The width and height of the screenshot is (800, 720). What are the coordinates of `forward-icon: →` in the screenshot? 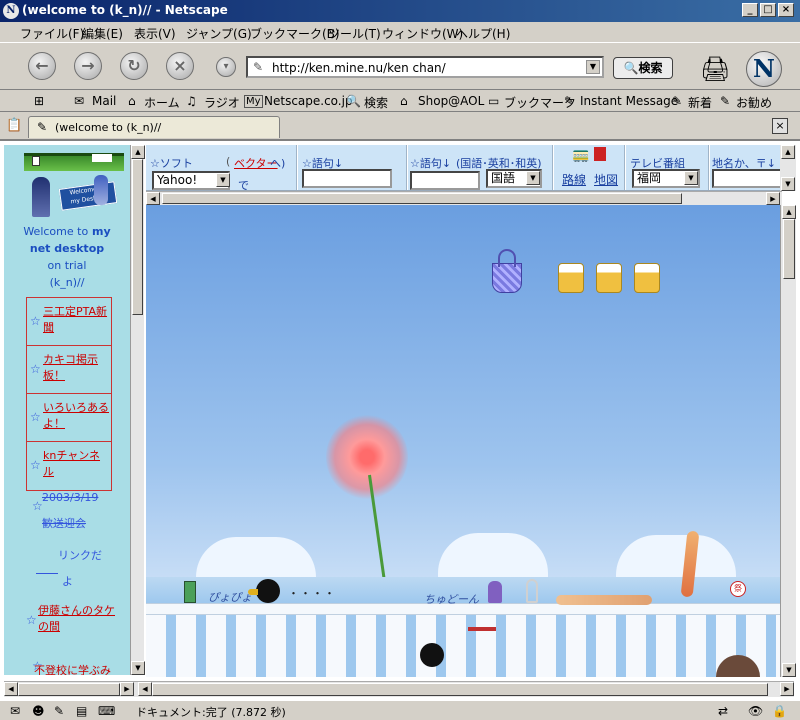 It's located at (88, 66).